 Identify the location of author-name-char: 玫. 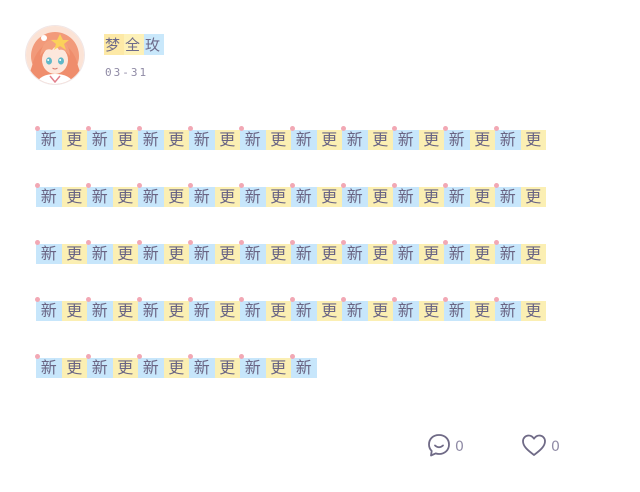
(154, 44).